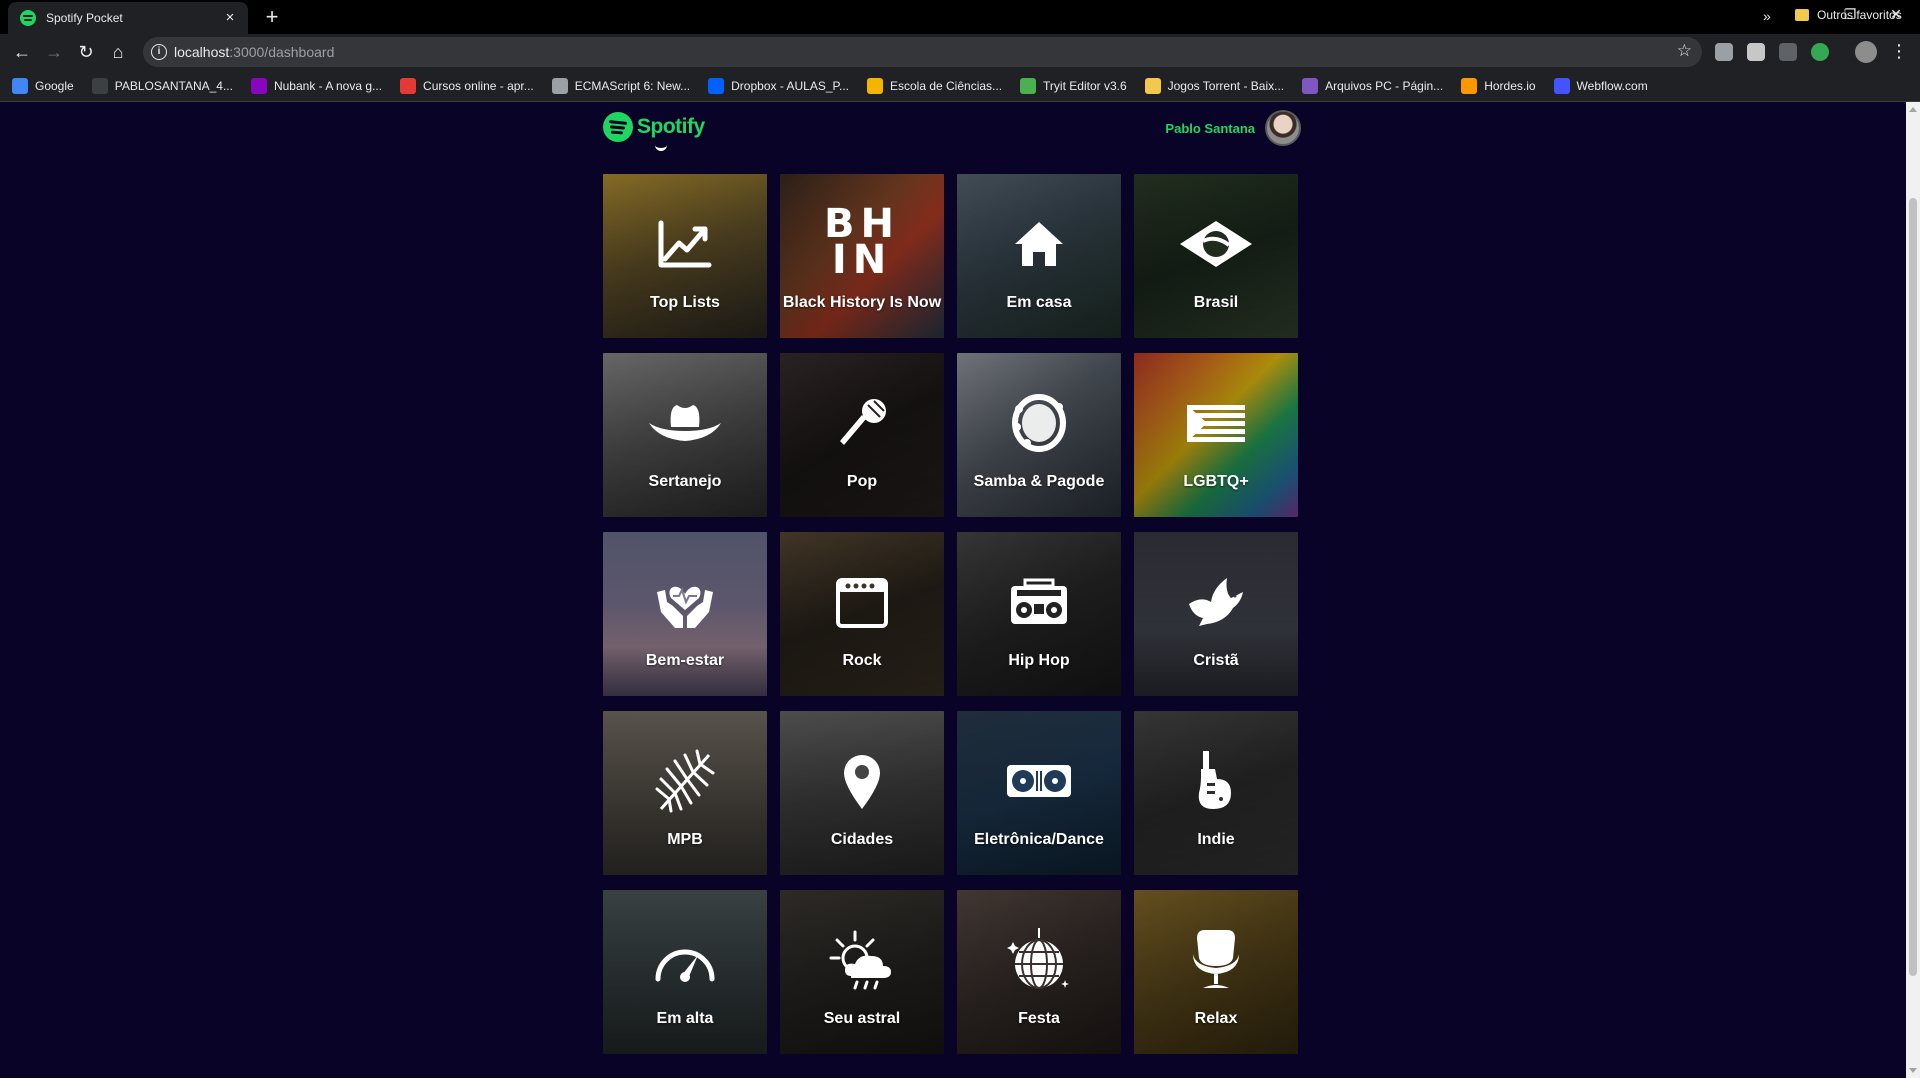  What do you see at coordinates (1283, 128) in the screenshot?
I see `user-avatar` at bounding box center [1283, 128].